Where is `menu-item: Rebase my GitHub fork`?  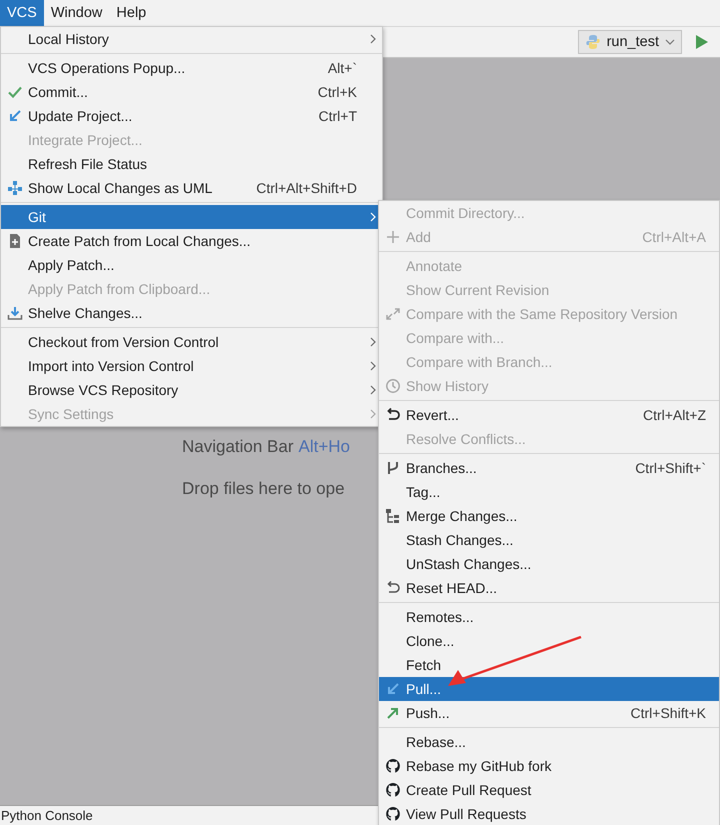
menu-item: Rebase my GitHub fork is located at coordinates (549, 766).